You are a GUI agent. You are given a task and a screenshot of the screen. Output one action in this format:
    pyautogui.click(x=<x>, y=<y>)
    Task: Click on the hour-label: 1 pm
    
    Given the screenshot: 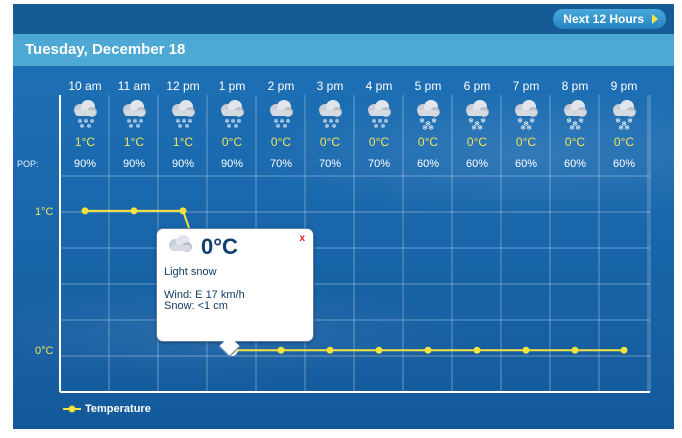 What is the action you would take?
    pyautogui.click(x=232, y=86)
    